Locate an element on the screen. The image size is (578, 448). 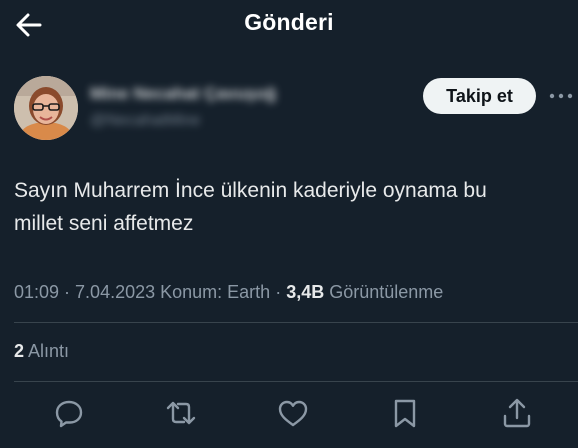
more-options-button is located at coordinates (561, 96).